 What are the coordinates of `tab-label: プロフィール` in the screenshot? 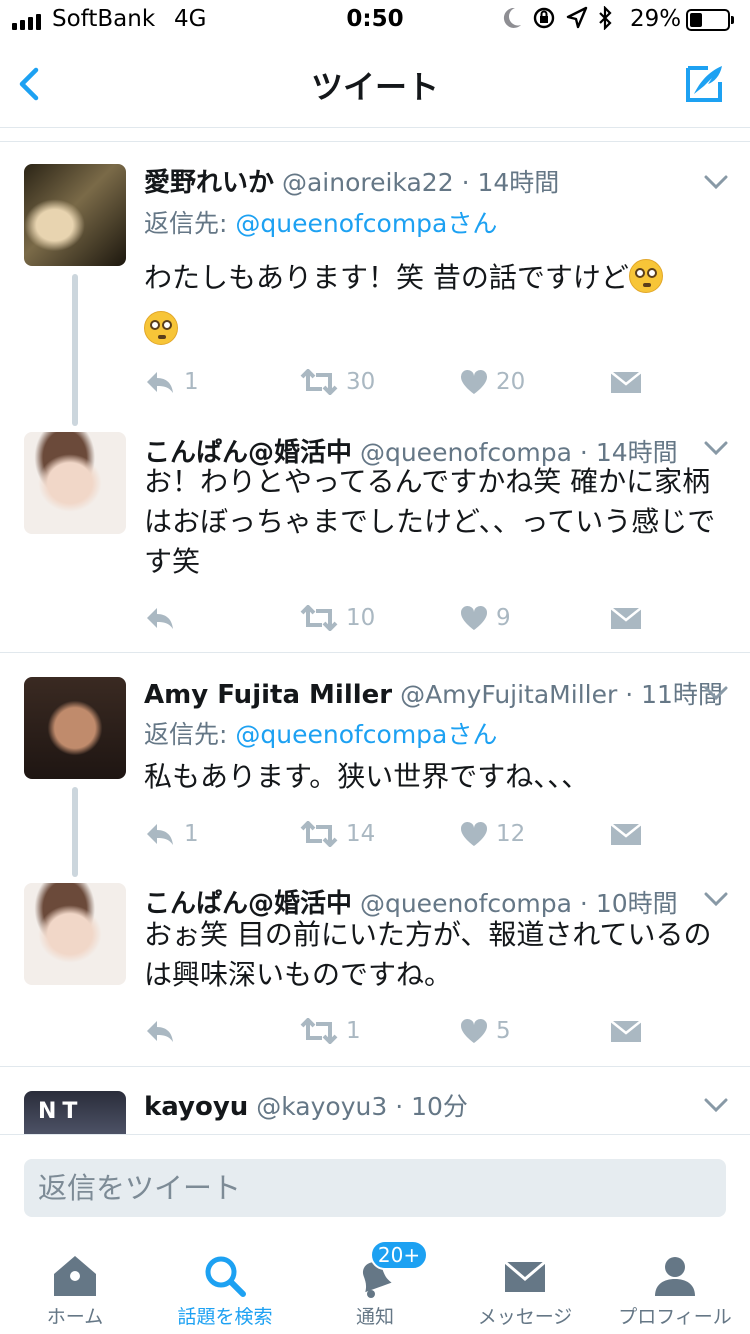 It's located at (675, 1317).